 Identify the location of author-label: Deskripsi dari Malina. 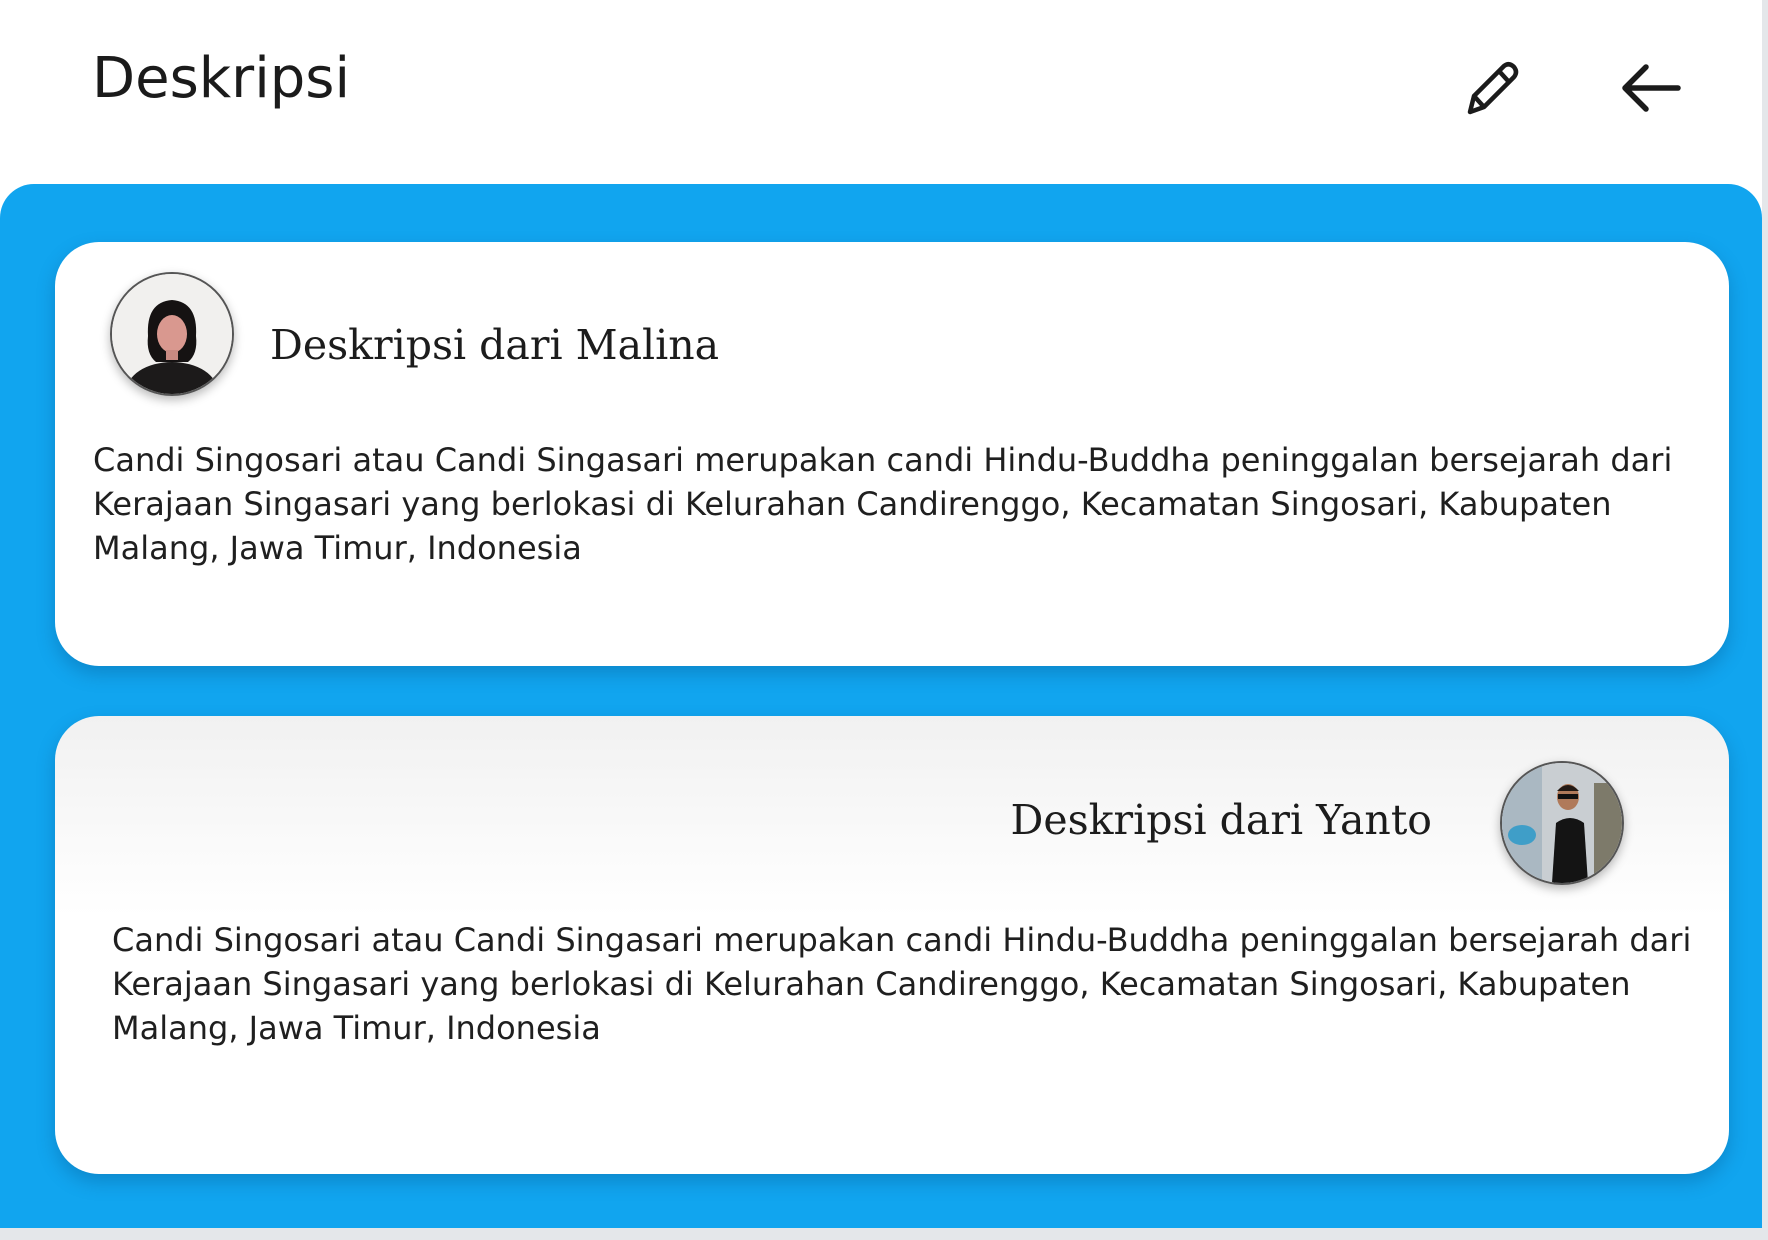
(495, 345).